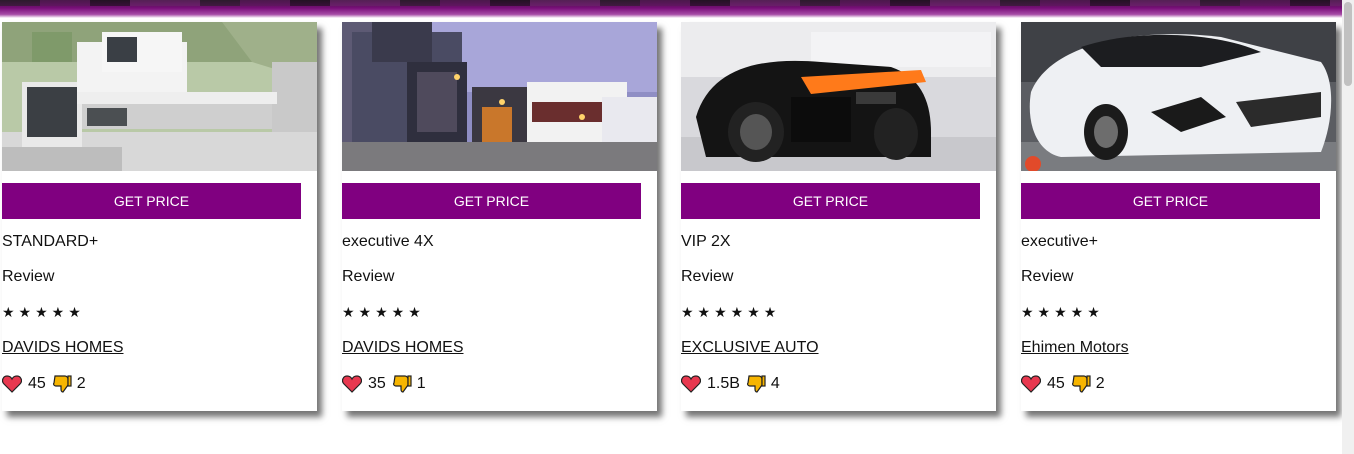  Describe the element at coordinates (421, 383) in the screenshot. I see `dislike-count: 1` at that location.